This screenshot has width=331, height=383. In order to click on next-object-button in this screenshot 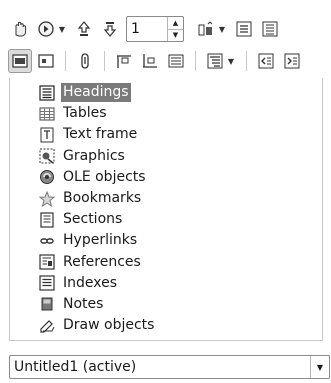, I will do `click(110, 29)`.